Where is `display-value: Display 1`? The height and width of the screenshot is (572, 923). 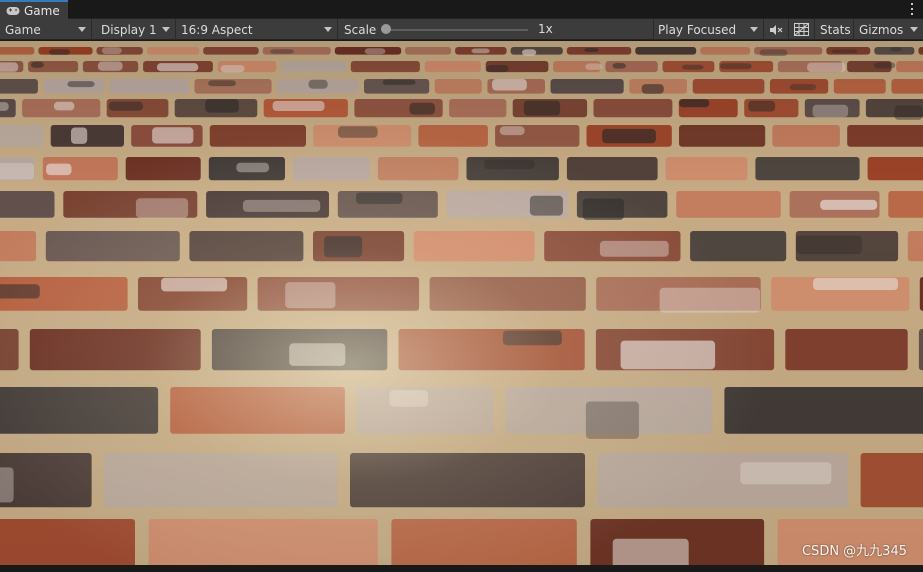 display-value: Display 1 is located at coordinates (129, 29).